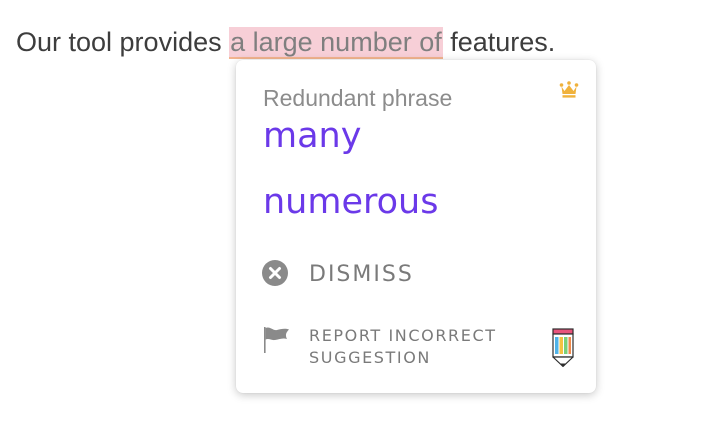 The height and width of the screenshot is (422, 718). Describe the element at coordinates (123, 42) in the screenshot. I see `sentence-text-before: Our tool provides` at that location.